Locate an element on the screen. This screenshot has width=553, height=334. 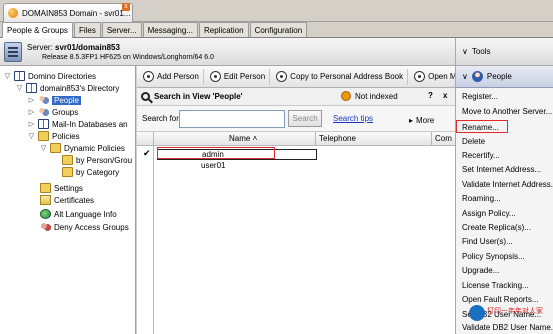
copy-to-address-book-button: Copy to Personal Address Book is located at coordinates (340, 76).